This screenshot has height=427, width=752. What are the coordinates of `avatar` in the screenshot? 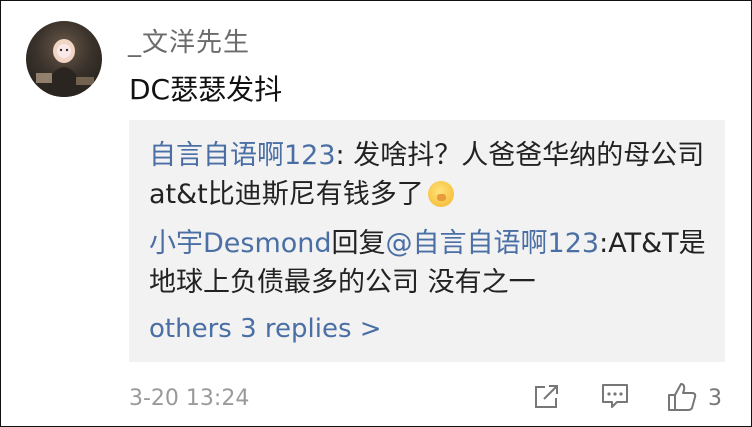 It's located at (64, 59).